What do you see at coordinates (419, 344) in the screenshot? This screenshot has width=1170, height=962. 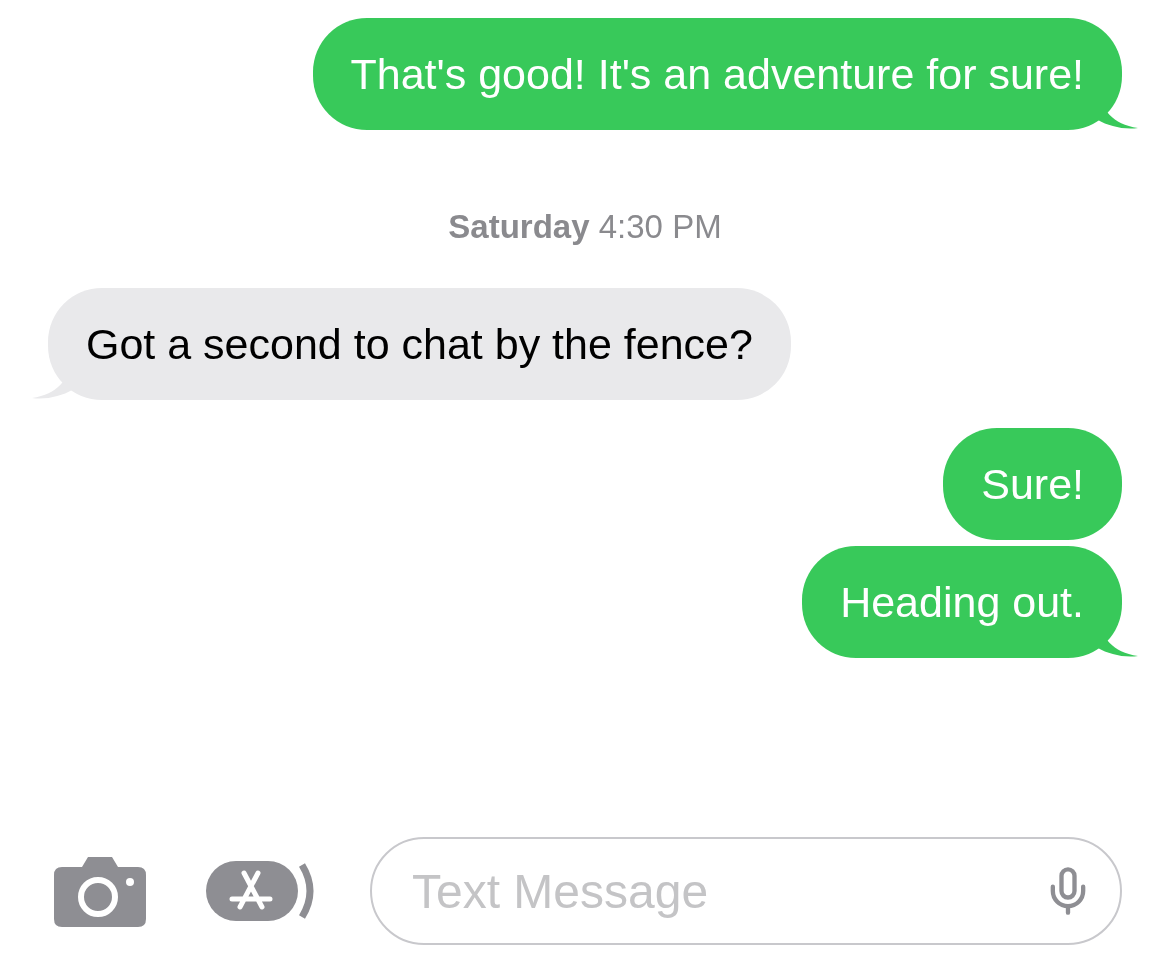 I see `received-message-bubble: Got a second to chat by the fence?` at bounding box center [419, 344].